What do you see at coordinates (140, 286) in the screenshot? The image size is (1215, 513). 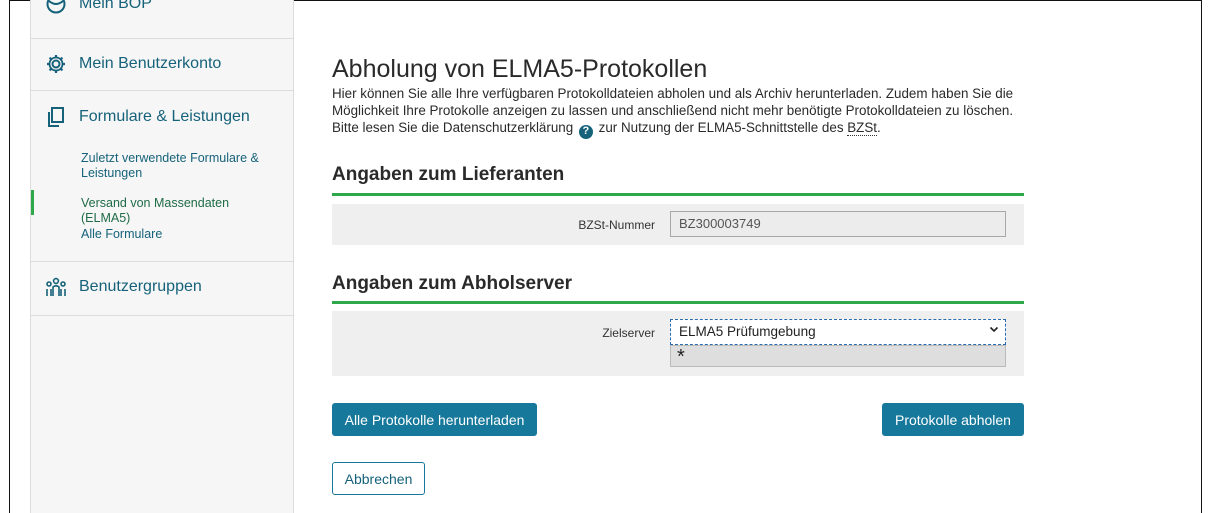 I see `sidebar-item-label: Benutzergruppen` at bounding box center [140, 286].